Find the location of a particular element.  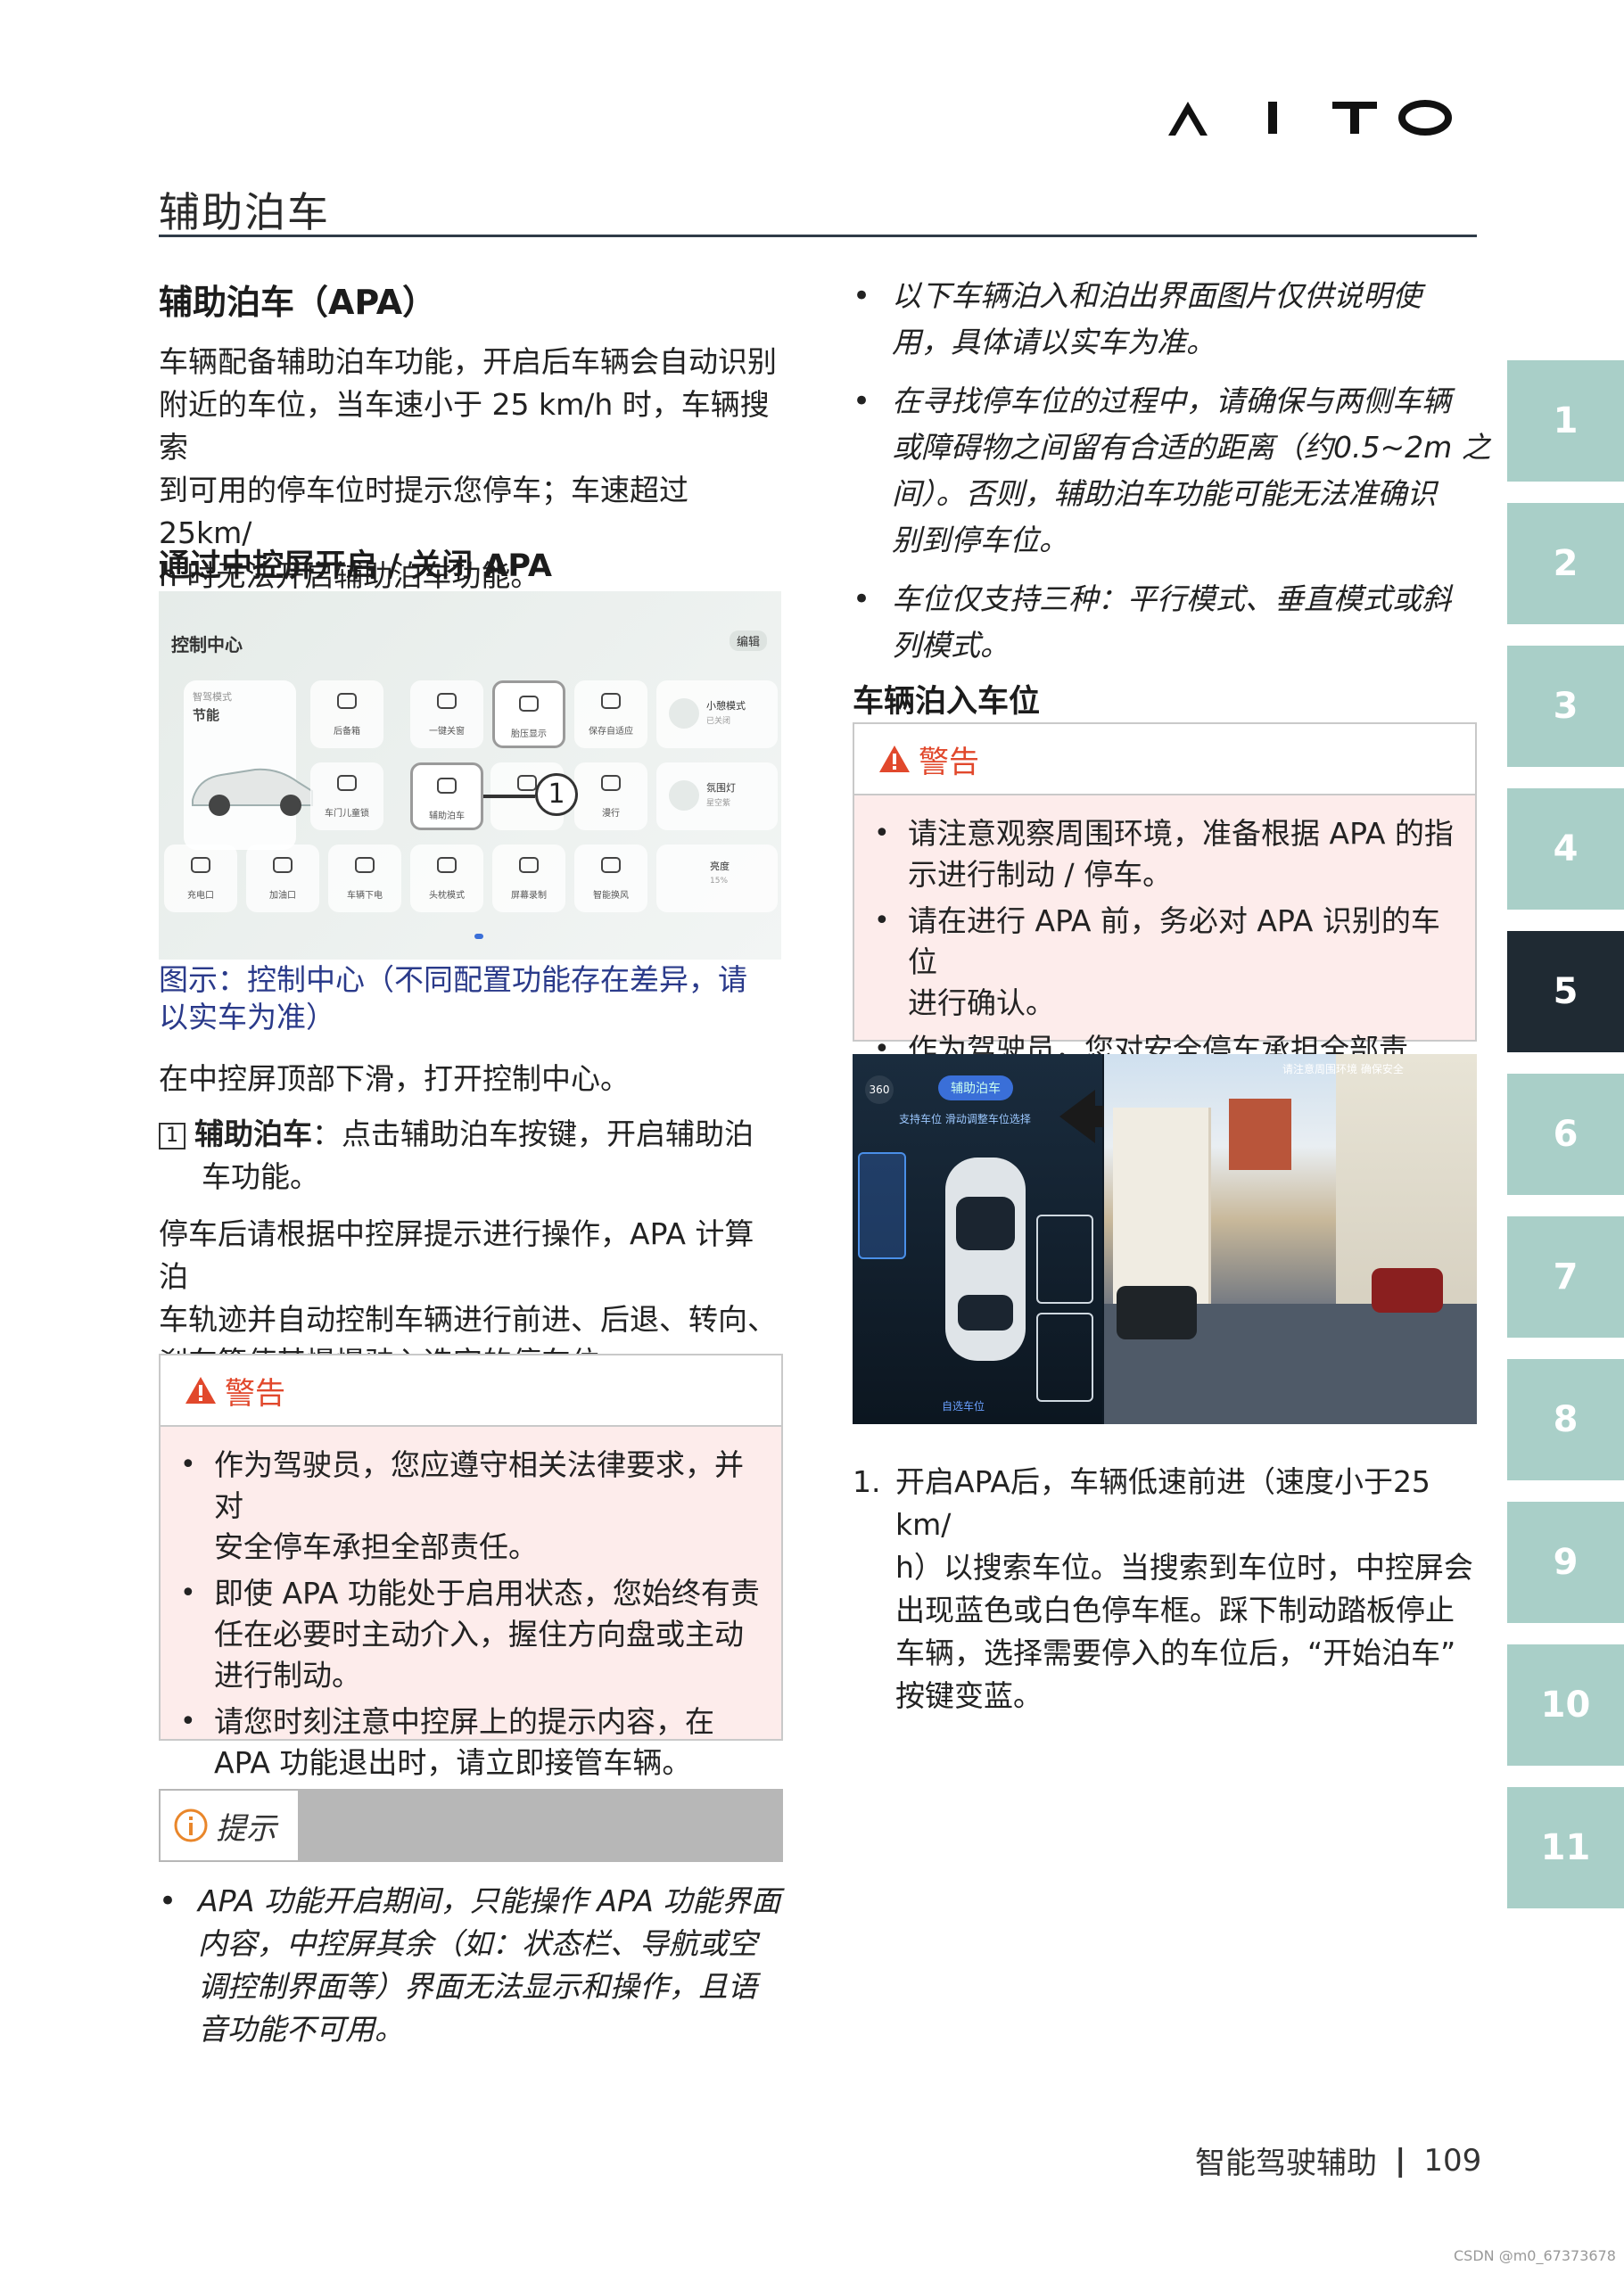

car-icon is located at coordinates (252, 792).